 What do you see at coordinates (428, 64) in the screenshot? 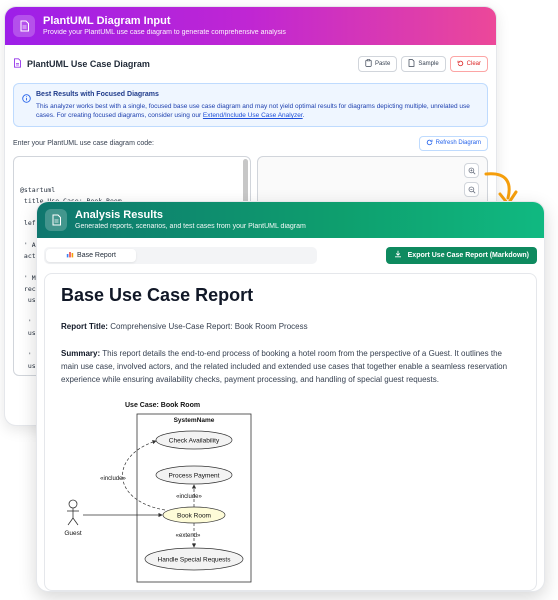
I see `sample-label: Sample` at bounding box center [428, 64].